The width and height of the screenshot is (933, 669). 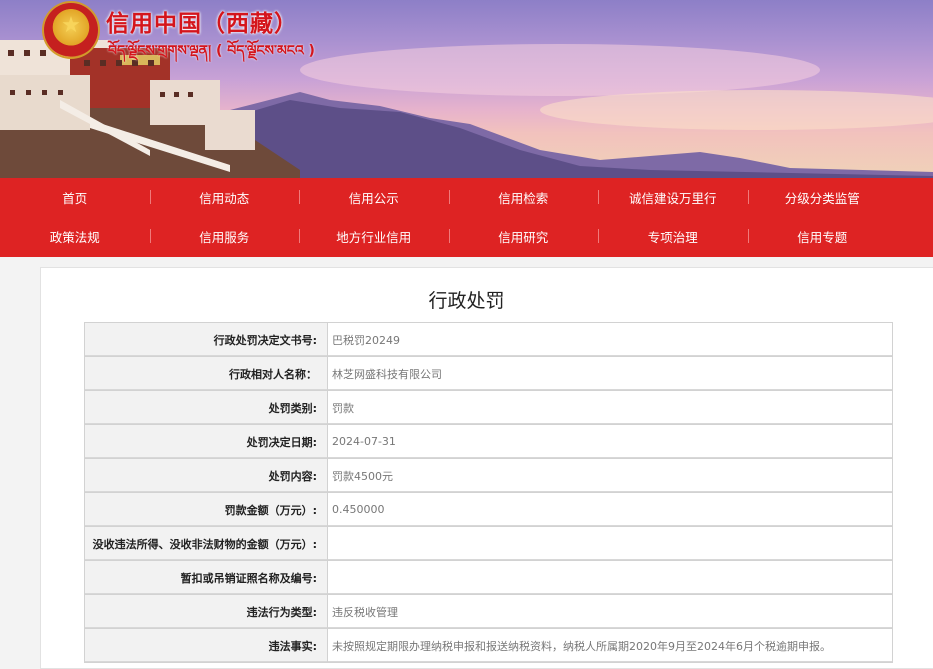 What do you see at coordinates (610, 339) in the screenshot?
I see `row-value-document-number: 巴税罚20249` at bounding box center [610, 339].